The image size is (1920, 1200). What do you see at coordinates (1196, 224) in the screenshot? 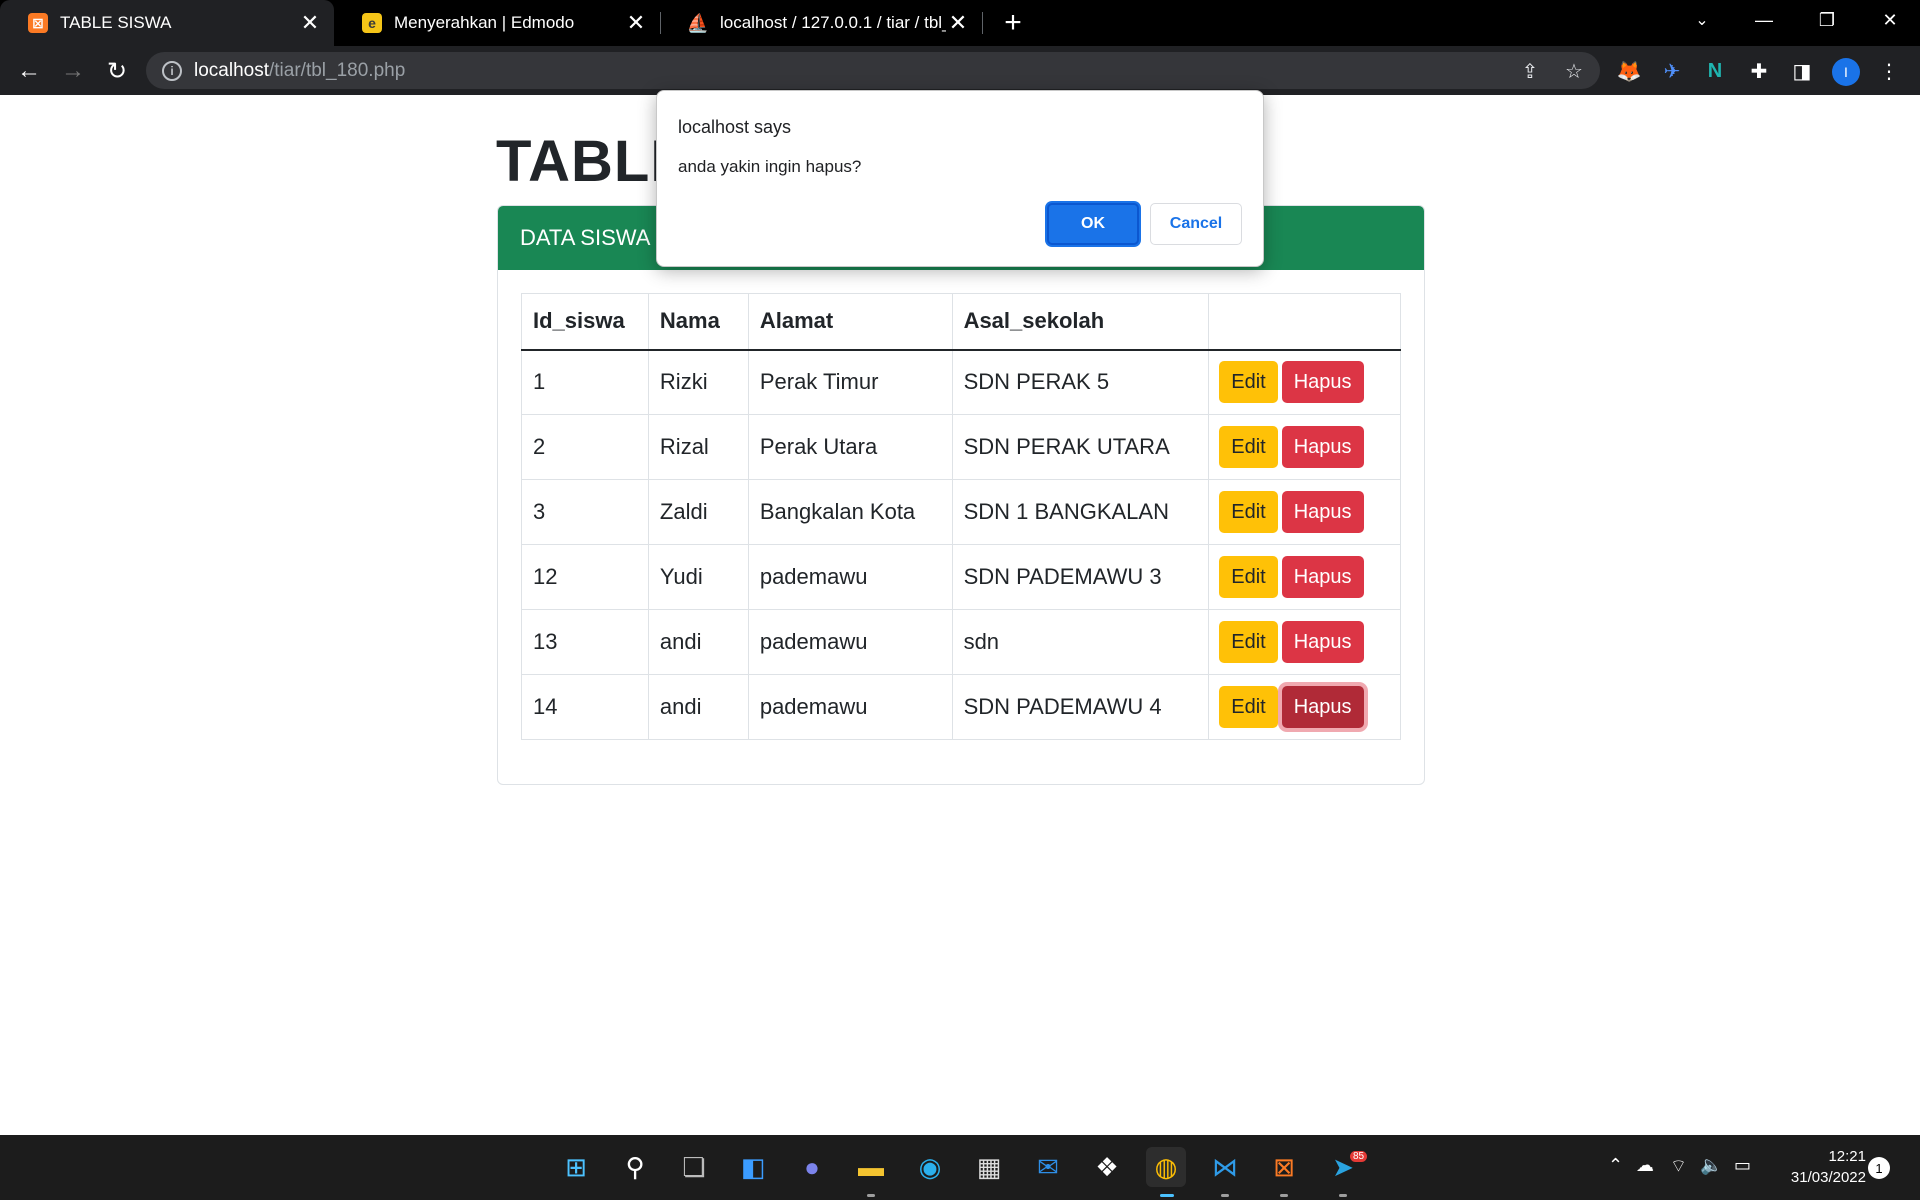
I see `cancel-button: Cancel` at bounding box center [1196, 224].